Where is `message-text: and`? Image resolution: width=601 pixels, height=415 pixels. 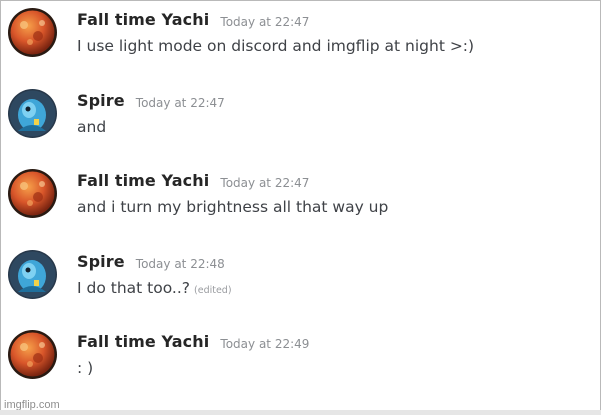
message-text: and is located at coordinates (91, 127).